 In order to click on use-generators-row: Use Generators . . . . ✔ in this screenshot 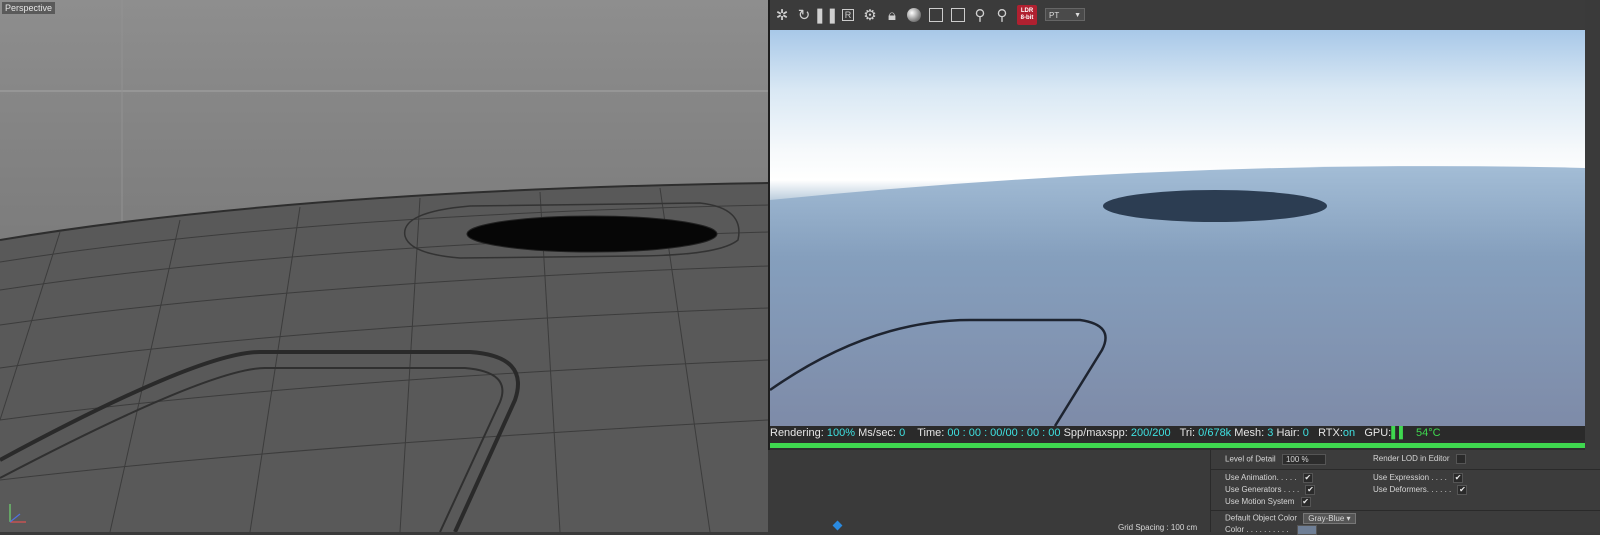, I will do `click(1270, 490)`.